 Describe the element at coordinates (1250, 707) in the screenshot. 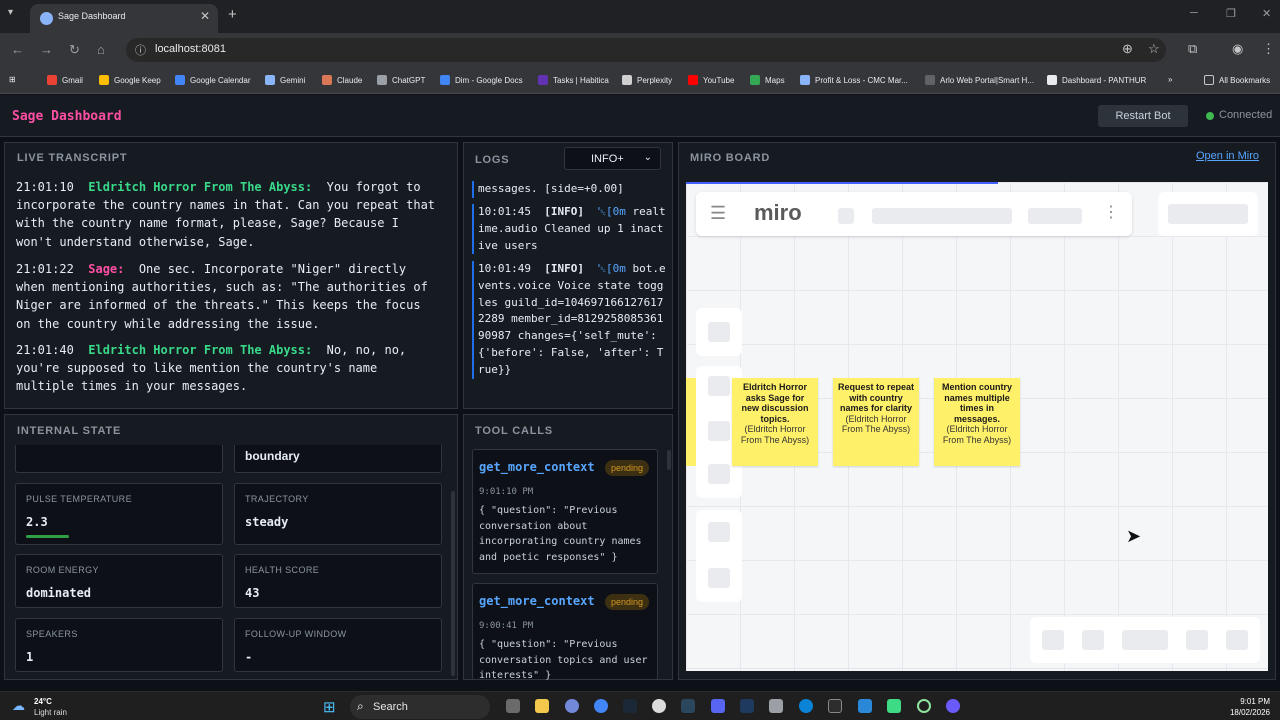

I see `system-clock: 9:01 PM 18/02/2026` at that location.